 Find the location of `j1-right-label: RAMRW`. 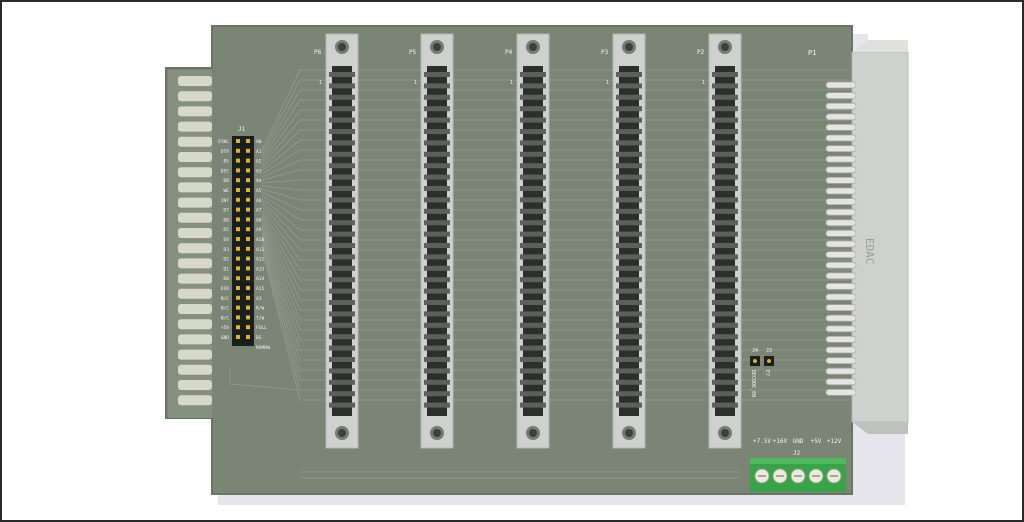

j1-right-label: RAMRW is located at coordinates (263, 348).